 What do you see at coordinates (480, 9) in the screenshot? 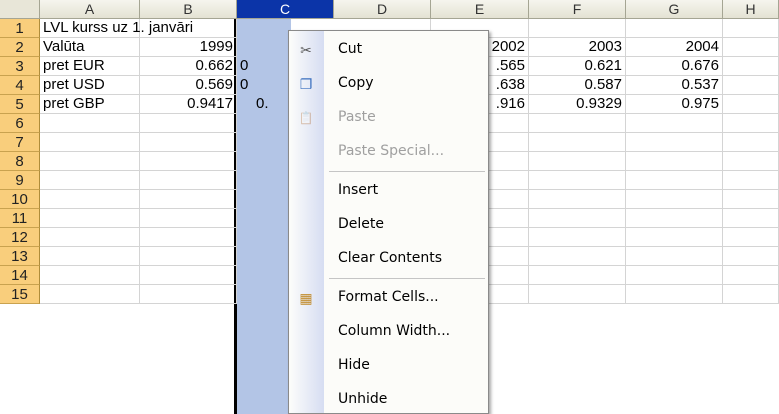
I see `column-header-e: E` at bounding box center [480, 9].